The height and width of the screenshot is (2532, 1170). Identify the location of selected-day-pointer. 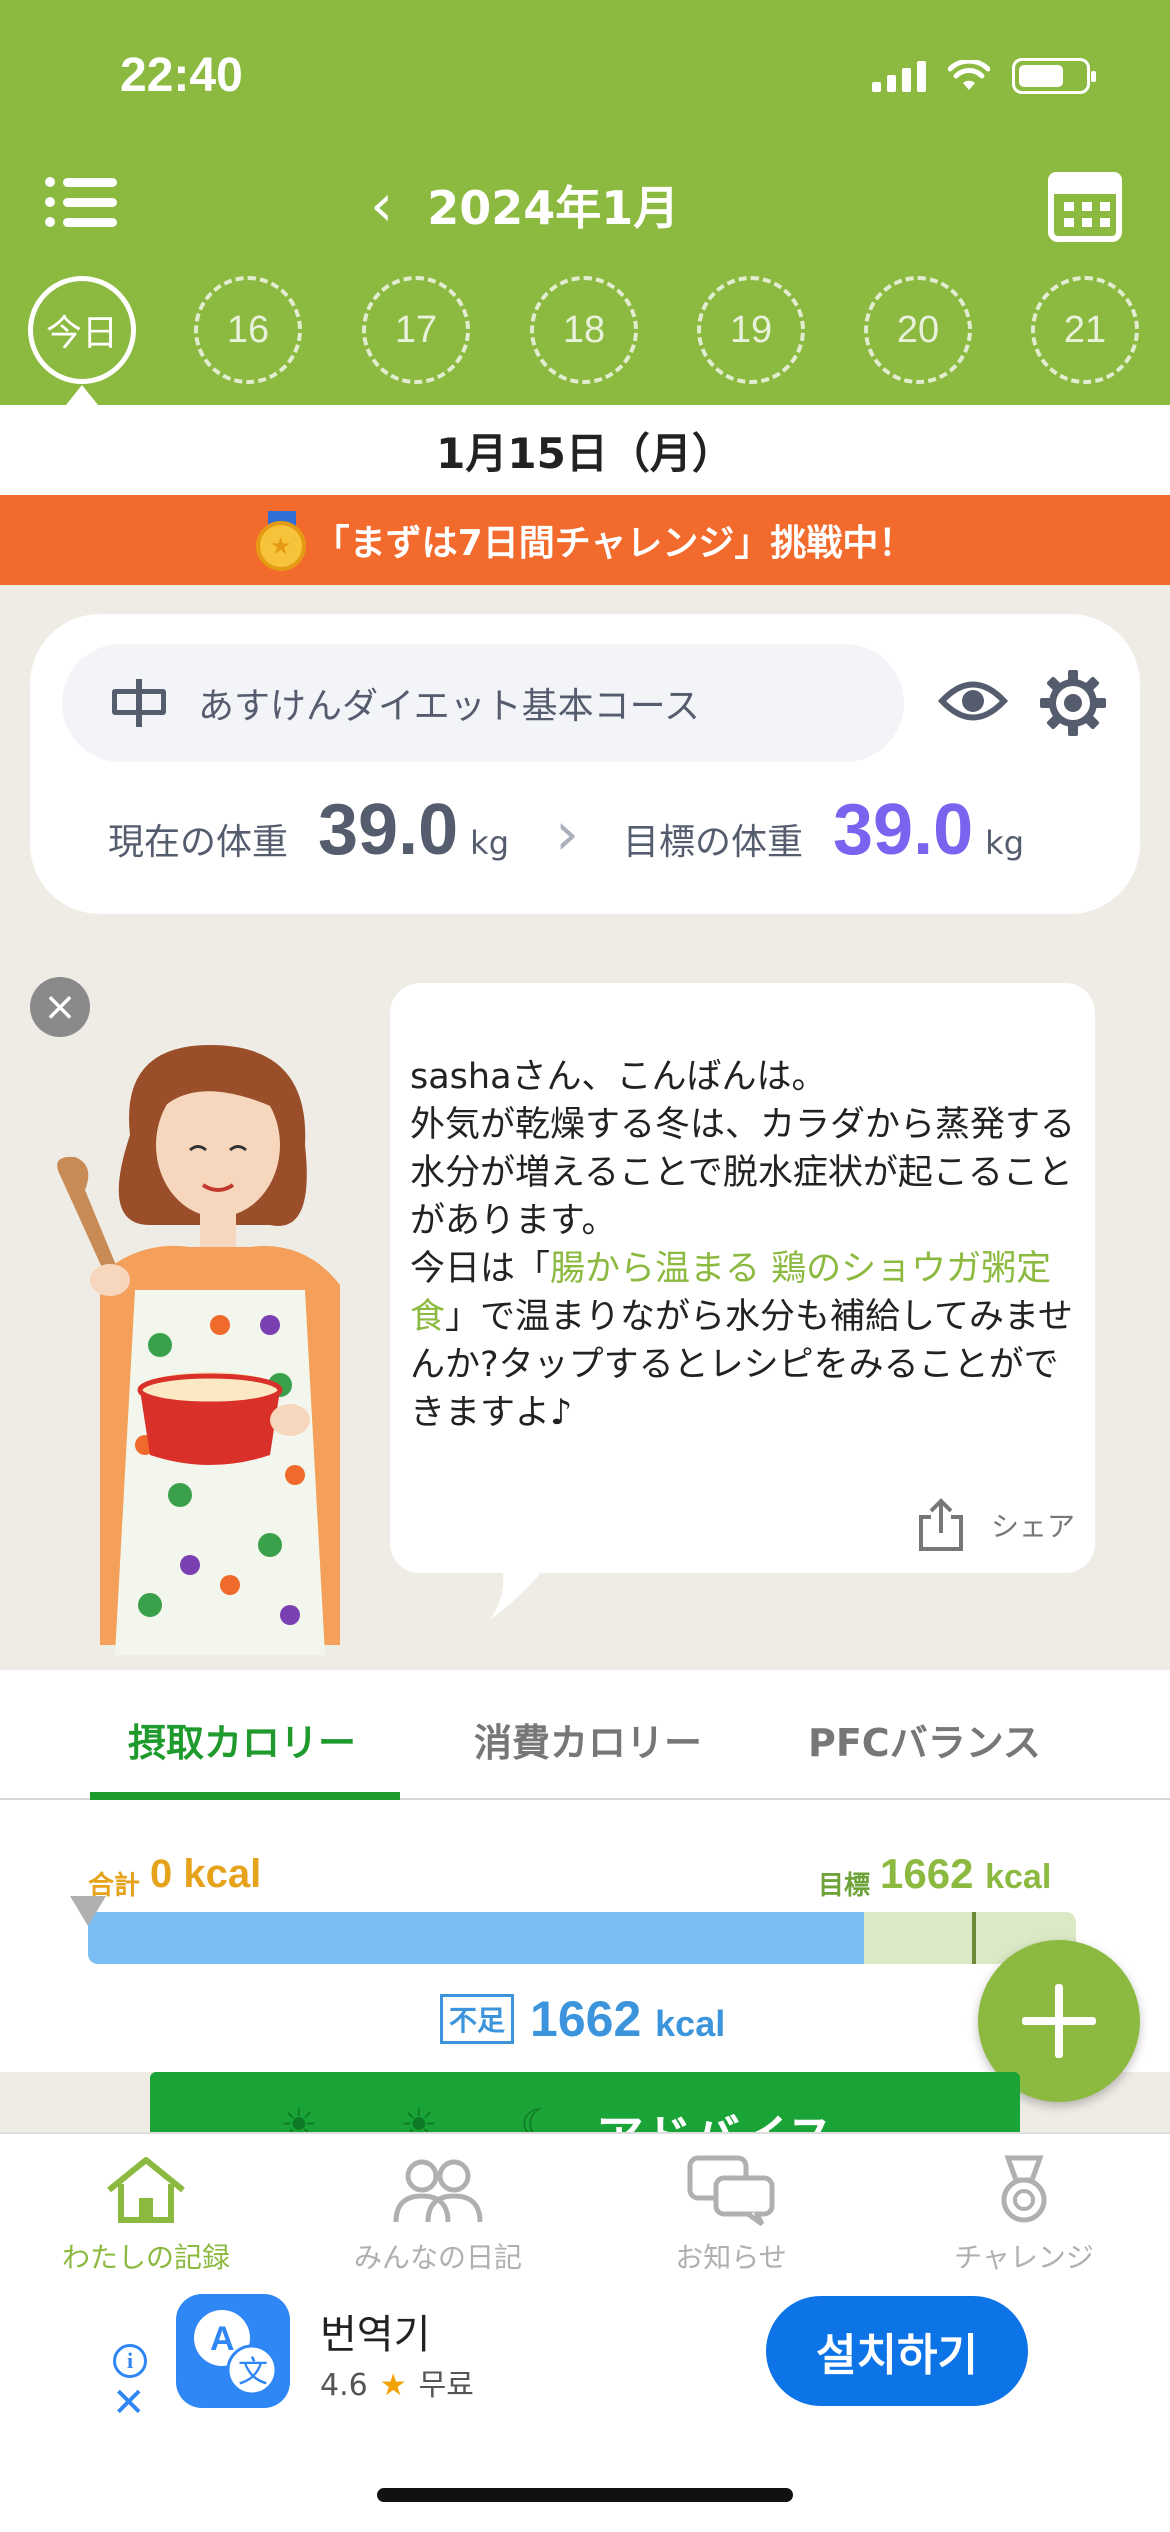
(82, 395).